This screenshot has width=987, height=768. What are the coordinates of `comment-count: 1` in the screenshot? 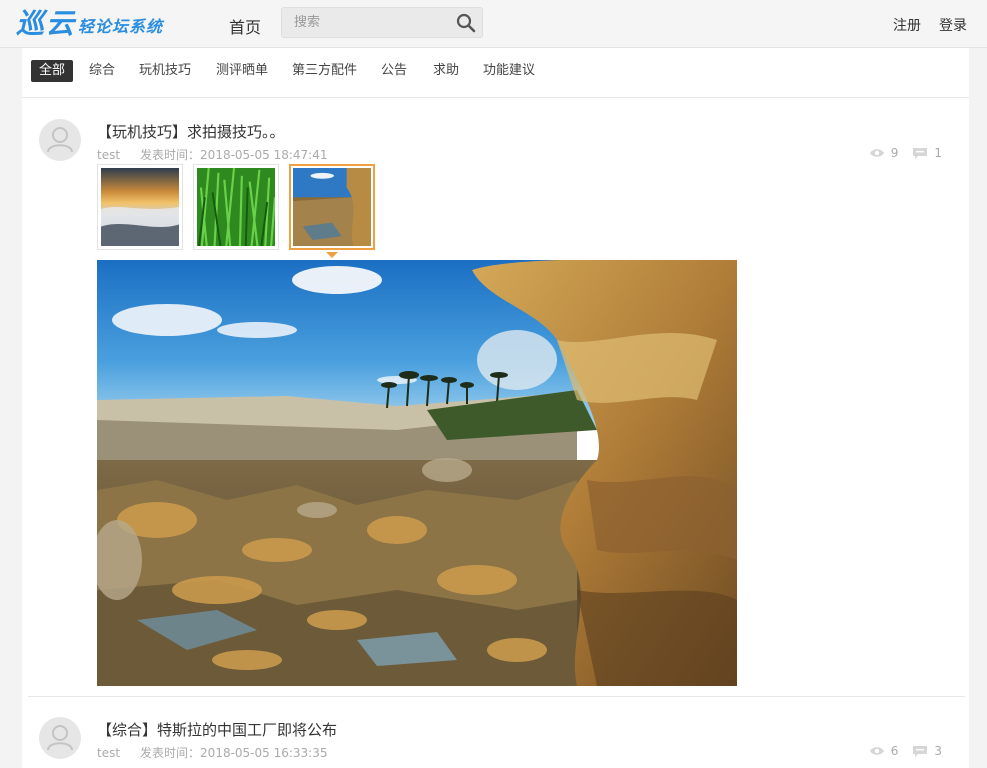 It's located at (938, 153).